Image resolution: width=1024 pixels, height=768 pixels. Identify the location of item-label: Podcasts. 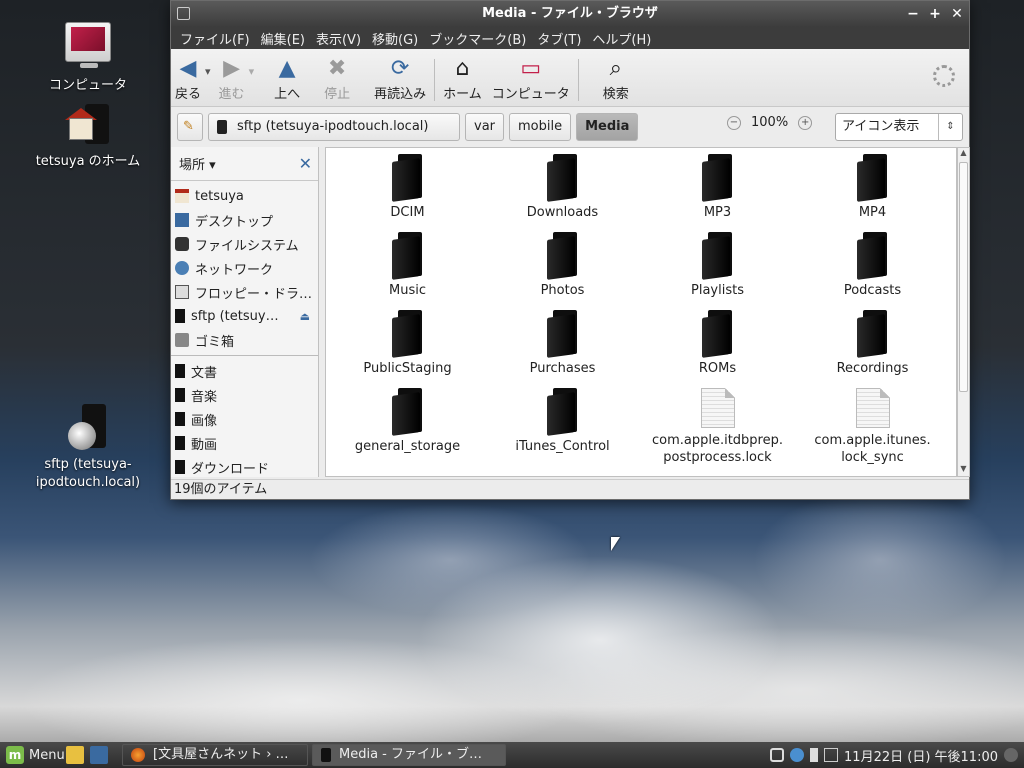
(872, 290).